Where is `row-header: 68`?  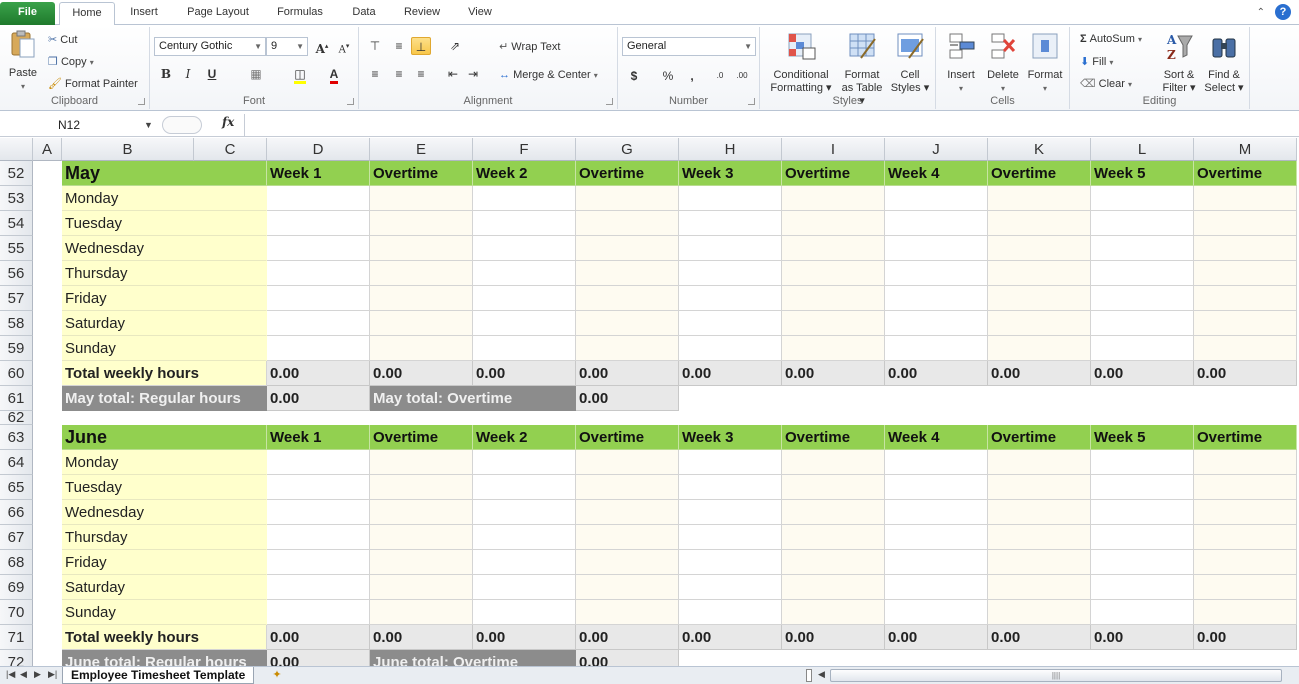 row-header: 68 is located at coordinates (16, 562).